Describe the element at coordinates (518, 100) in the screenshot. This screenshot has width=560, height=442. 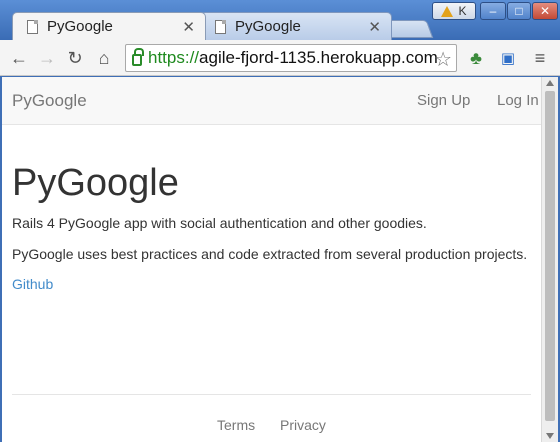
I see `log-in-link: Log In` at that location.